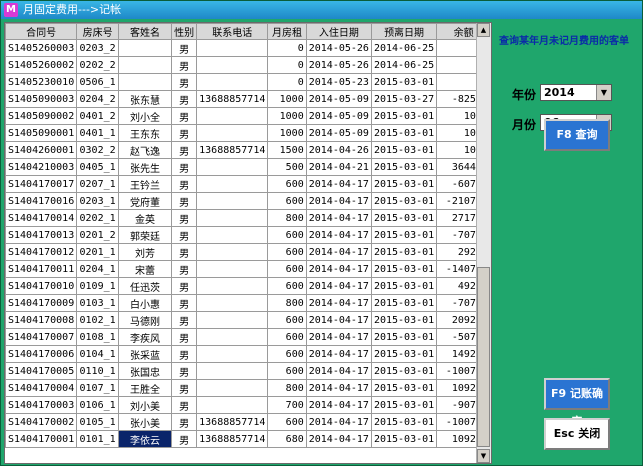 This screenshot has height=466, width=643. What do you see at coordinates (97, 269) in the screenshot?
I see `table-cell: 0204_1` at bounding box center [97, 269].